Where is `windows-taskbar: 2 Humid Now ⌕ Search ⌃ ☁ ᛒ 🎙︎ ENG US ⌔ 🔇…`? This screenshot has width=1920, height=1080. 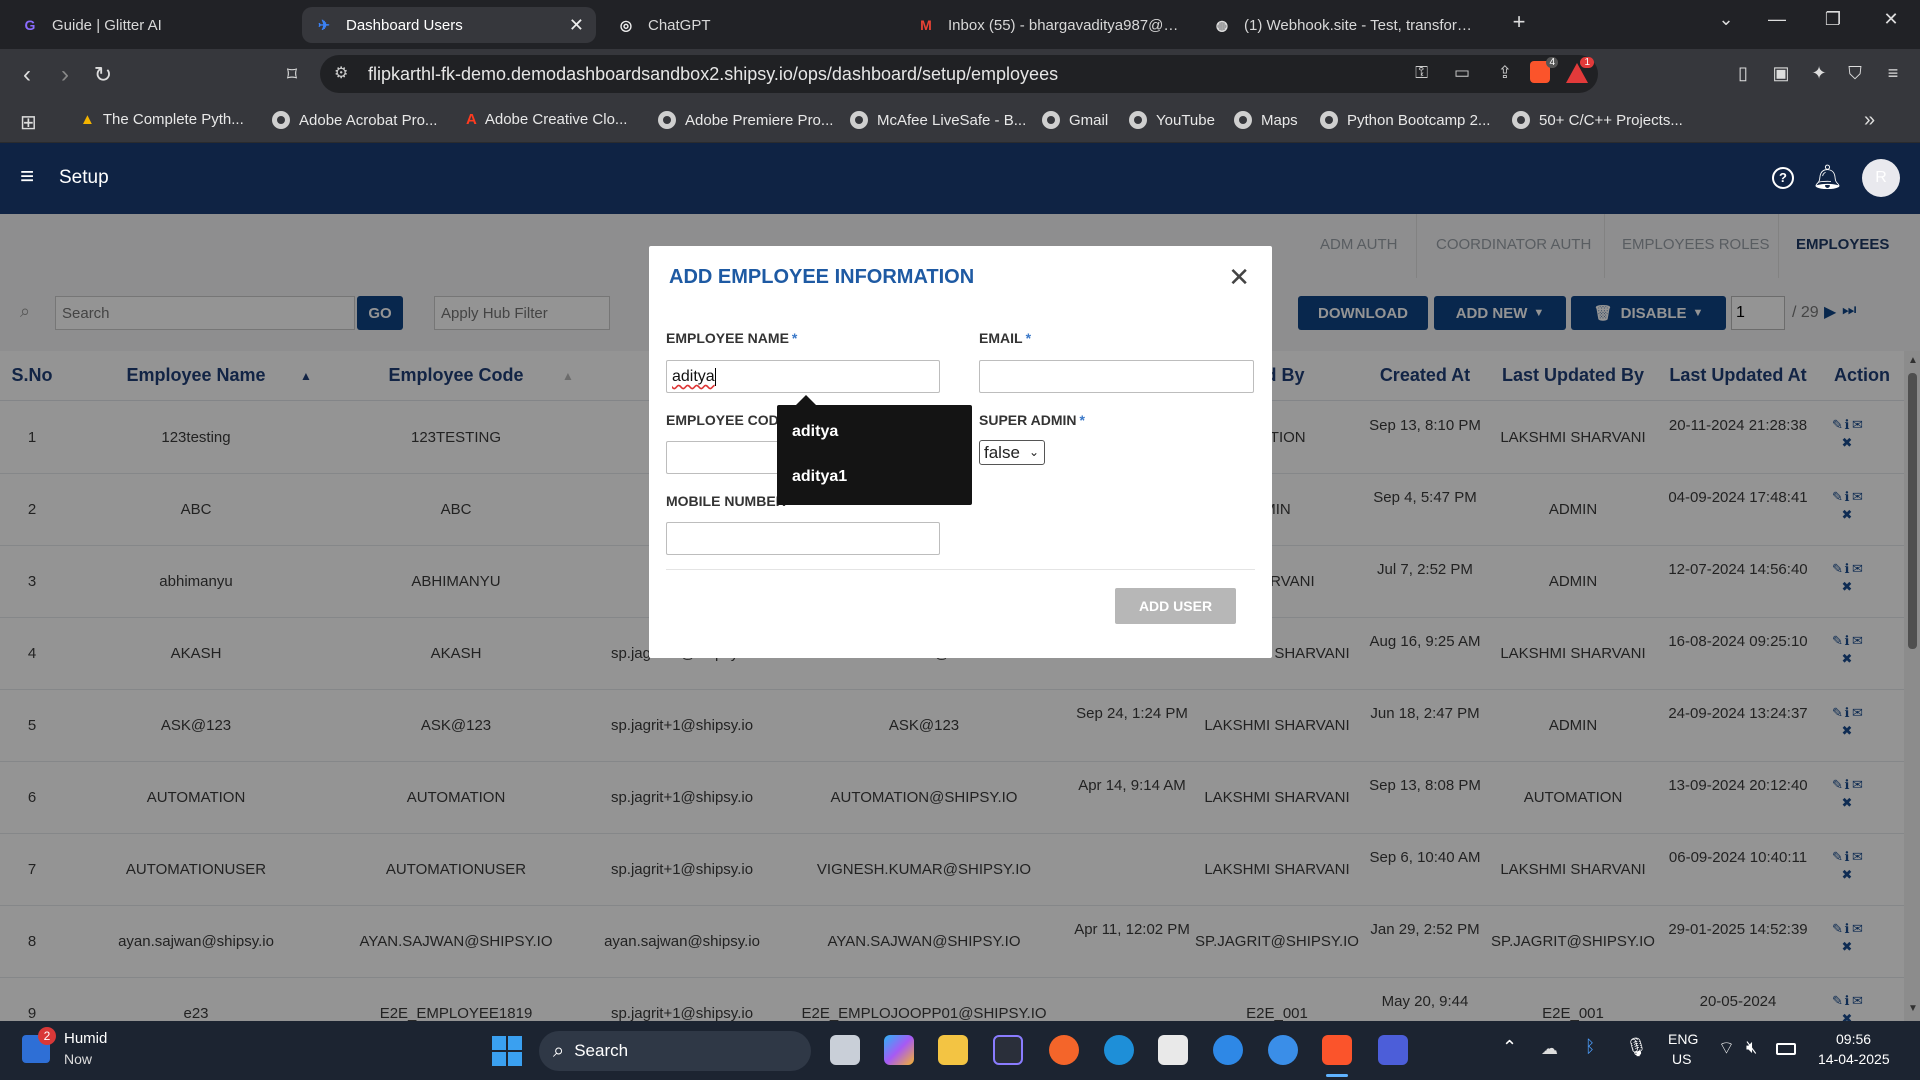 windows-taskbar: 2 Humid Now ⌕ Search ⌃ ☁ ᛒ 🎙︎ ENG US ⌔ 🔇… is located at coordinates (960, 1050).